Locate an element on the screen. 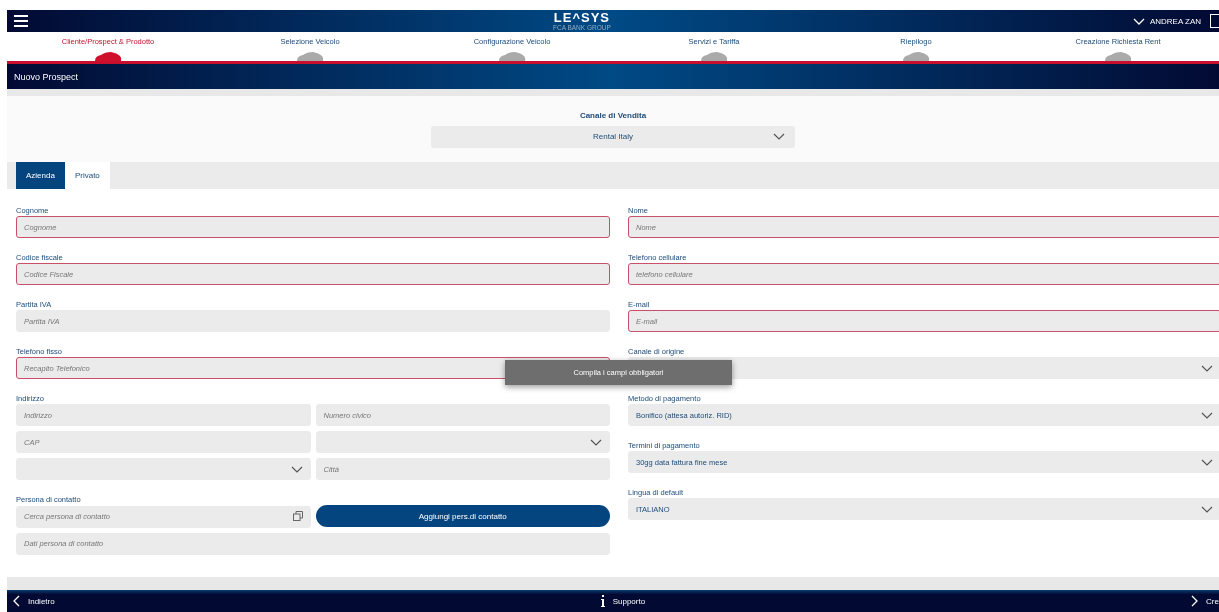  copy-icon is located at coordinates (297, 516).